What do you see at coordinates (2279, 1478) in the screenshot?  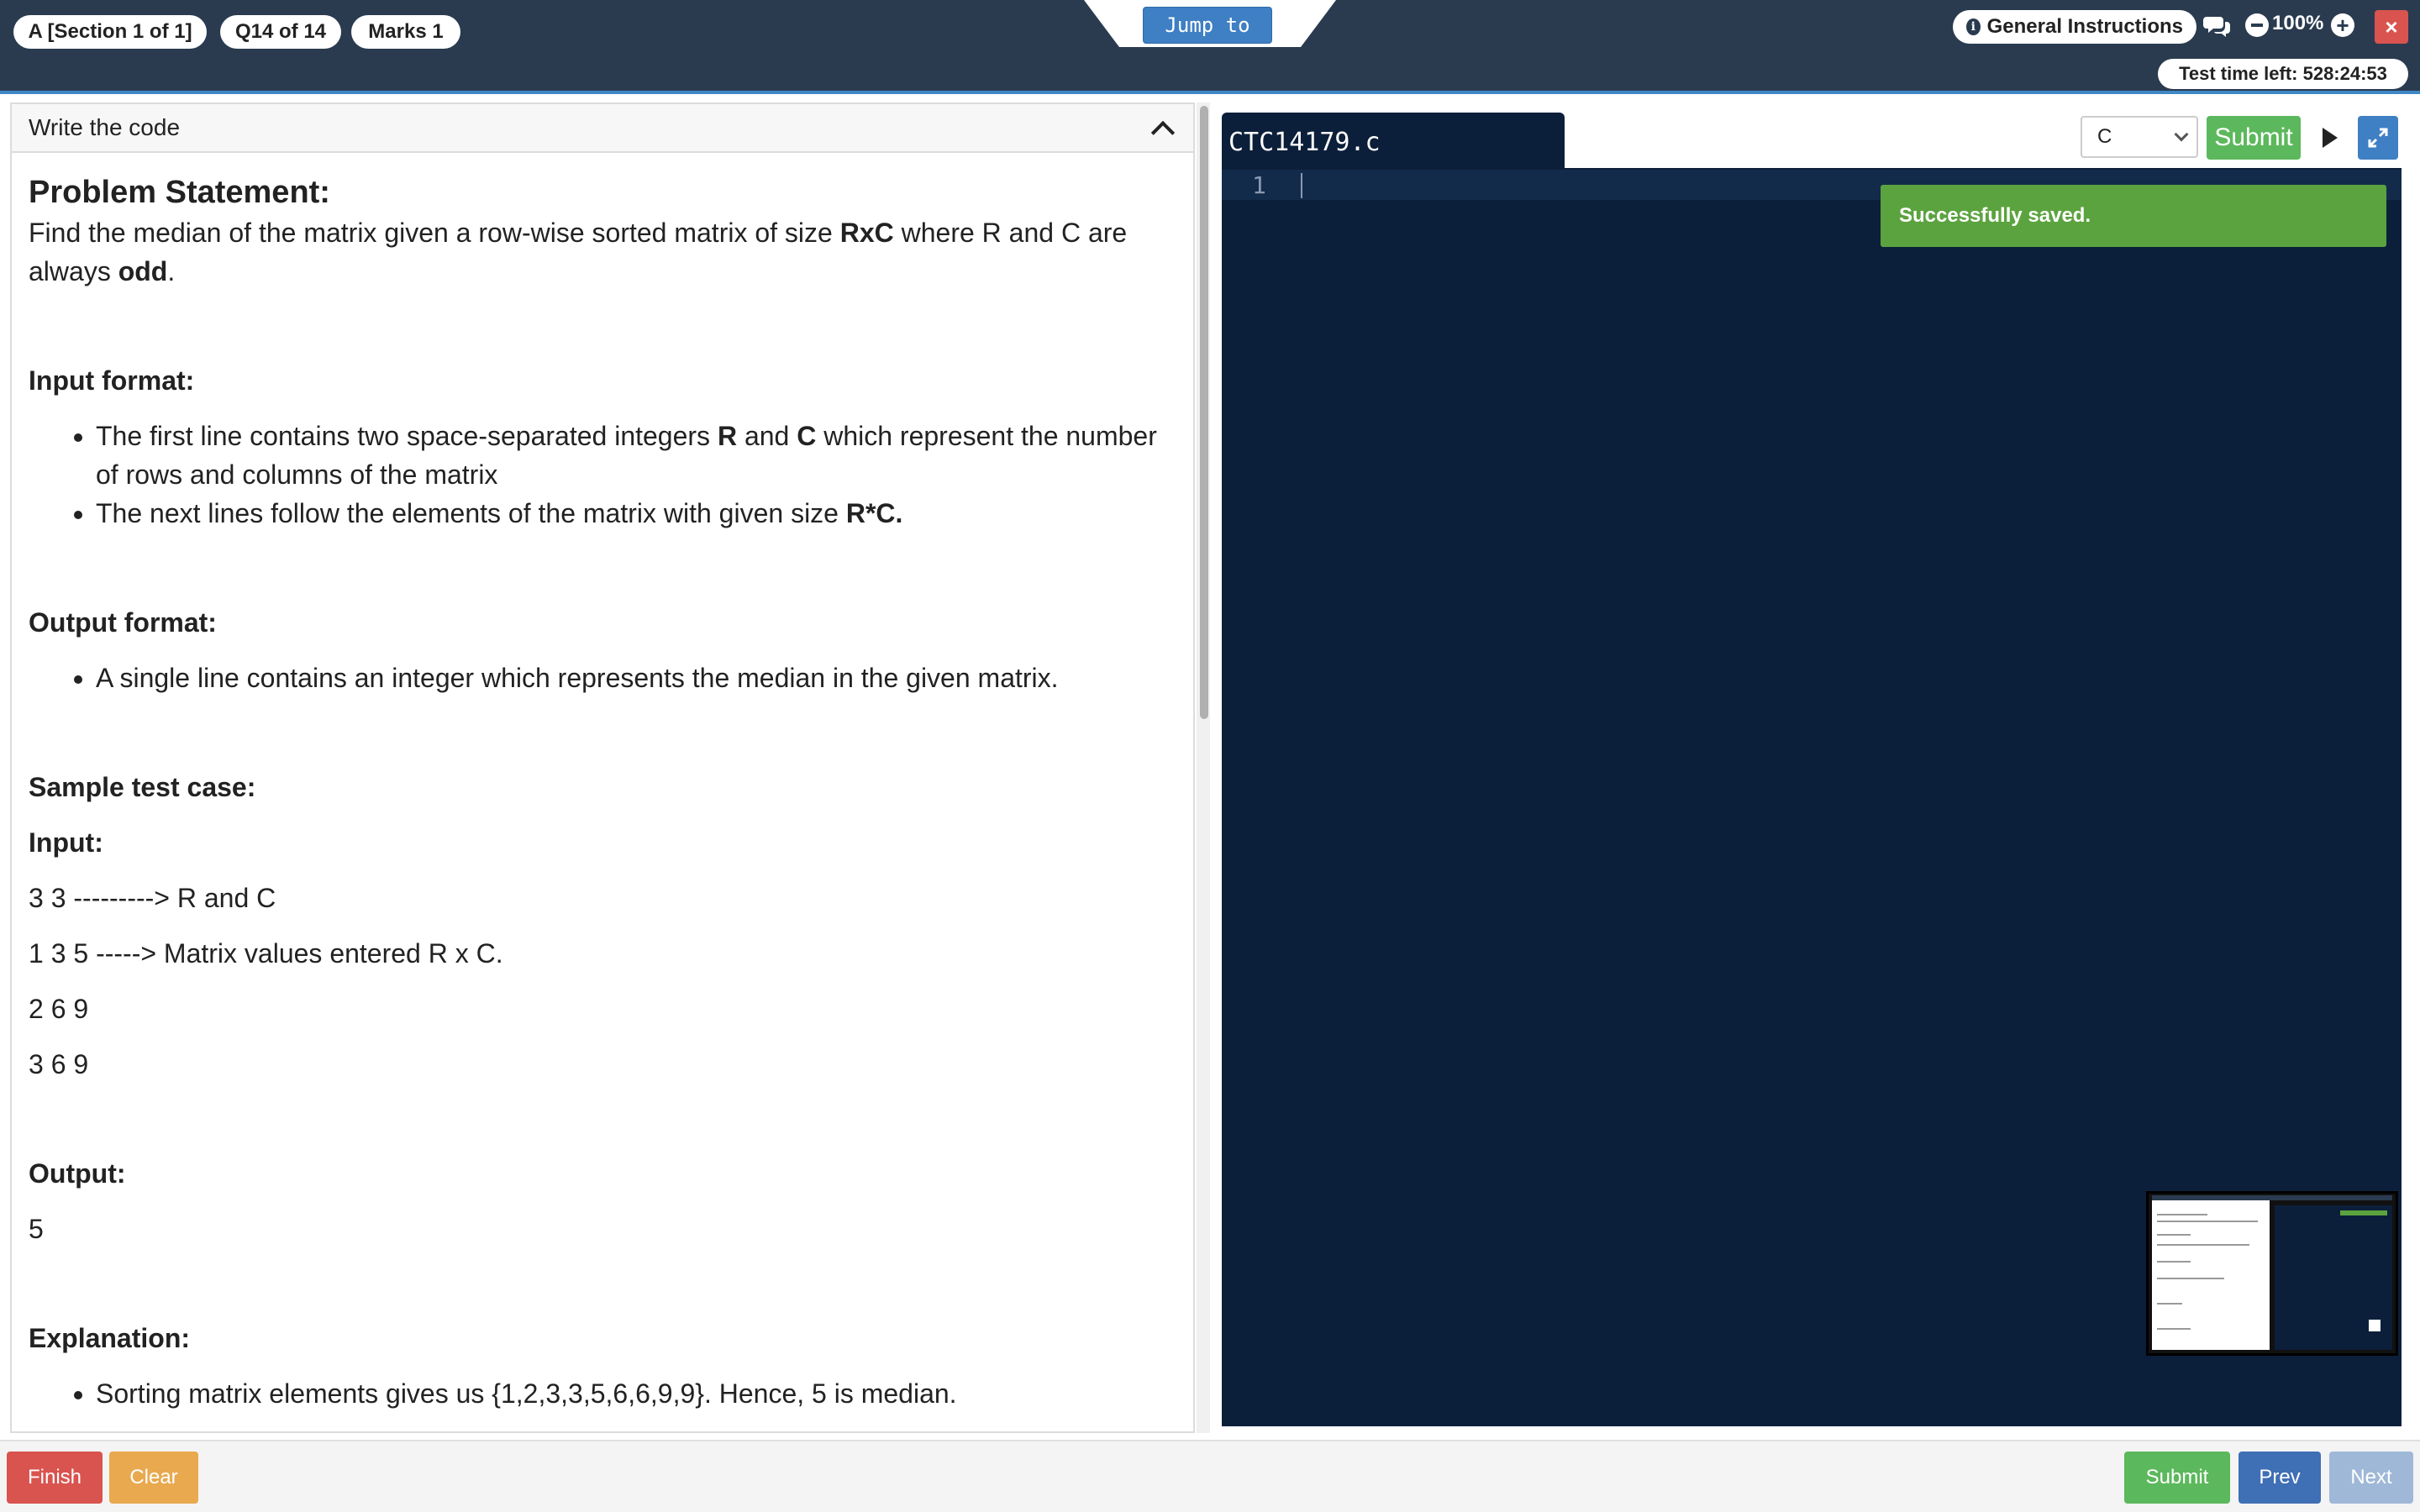 I see `prev-button: Prev` at bounding box center [2279, 1478].